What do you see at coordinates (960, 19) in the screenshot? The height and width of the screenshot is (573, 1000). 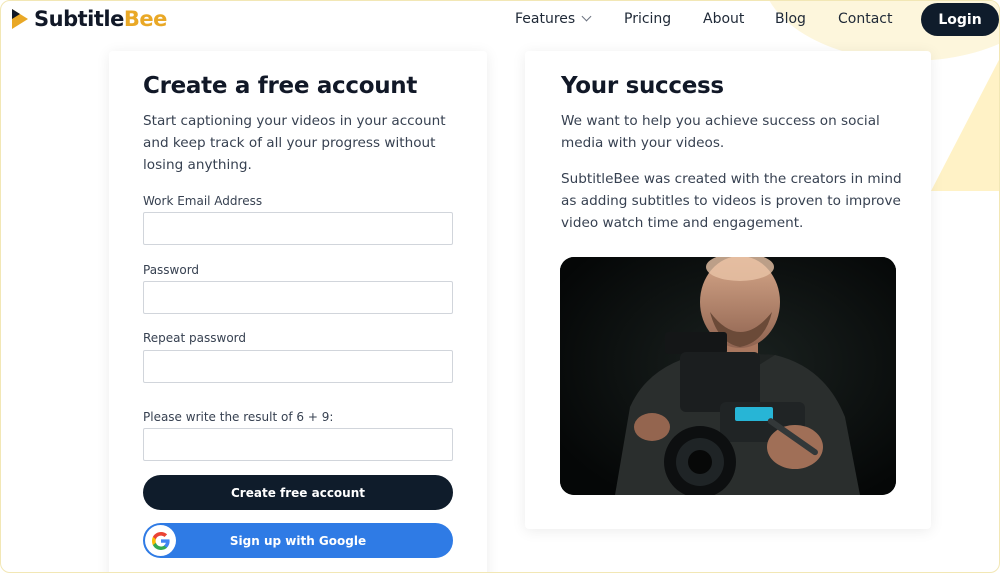 I see `login-button: Login` at bounding box center [960, 19].